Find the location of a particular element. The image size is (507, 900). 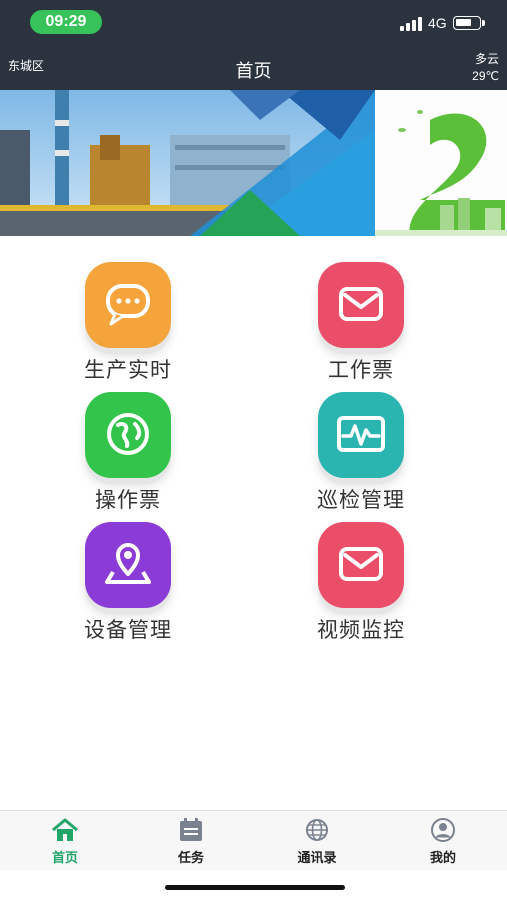

nav-item-tasks: 任务 is located at coordinates (191, 843).